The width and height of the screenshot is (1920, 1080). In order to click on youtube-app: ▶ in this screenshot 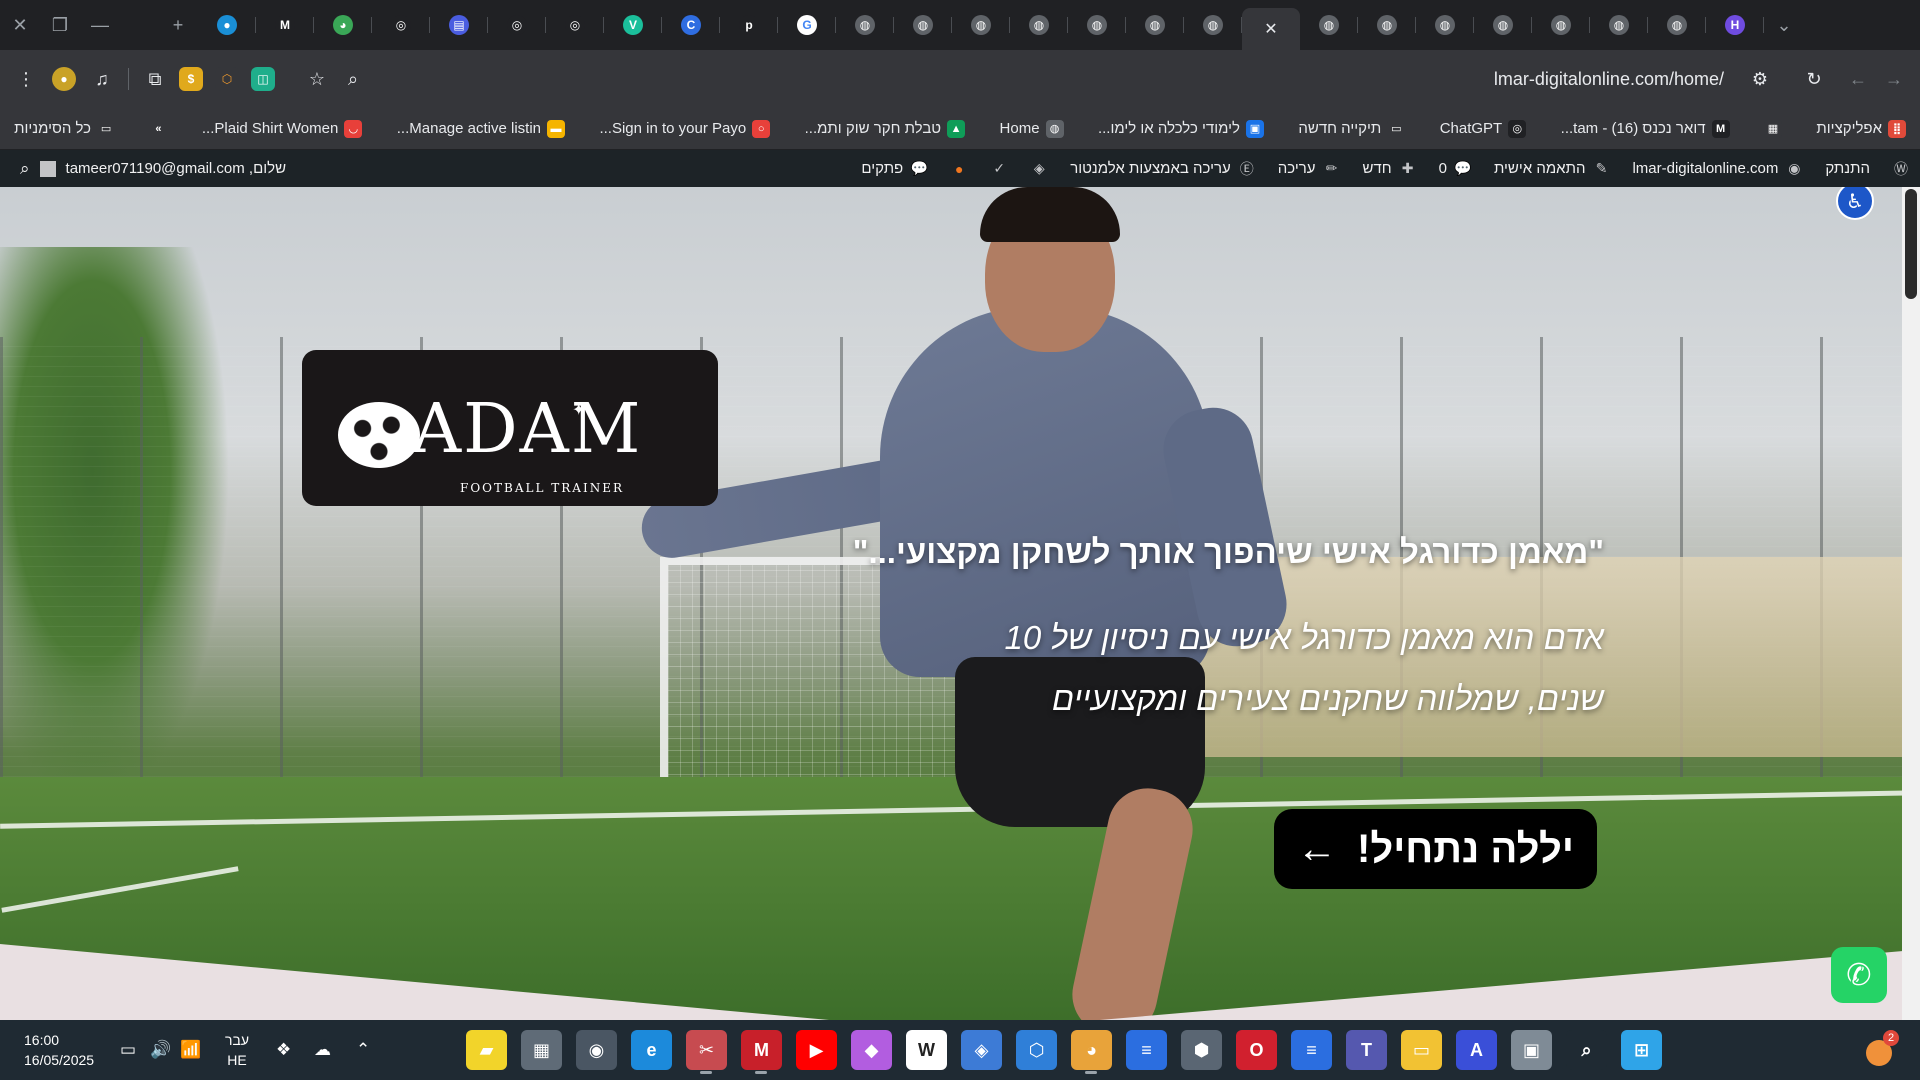, I will do `click(816, 1050)`.